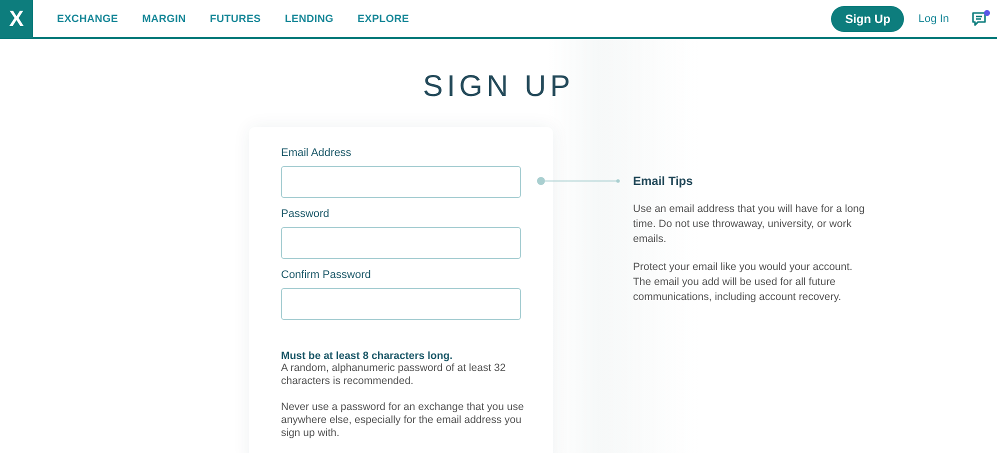 Image resolution: width=997 pixels, height=453 pixels. What do you see at coordinates (743, 282) in the screenshot?
I see `tip-text: Protect your email like you would your account. The email you add will be used for all future communications, including account recovery.` at bounding box center [743, 282].